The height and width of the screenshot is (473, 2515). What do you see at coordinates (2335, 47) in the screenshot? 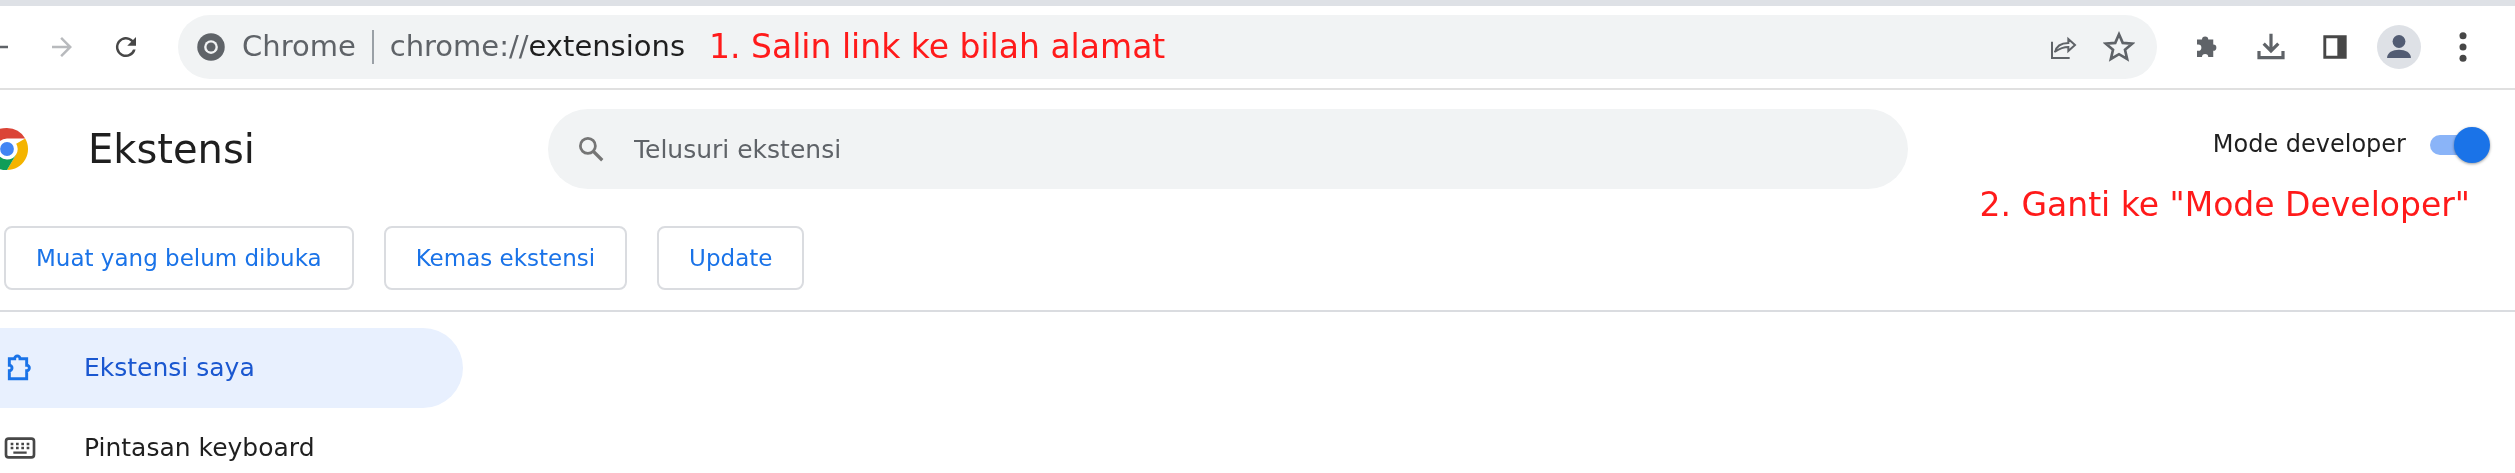
I see `side-panel-icon` at bounding box center [2335, 47].